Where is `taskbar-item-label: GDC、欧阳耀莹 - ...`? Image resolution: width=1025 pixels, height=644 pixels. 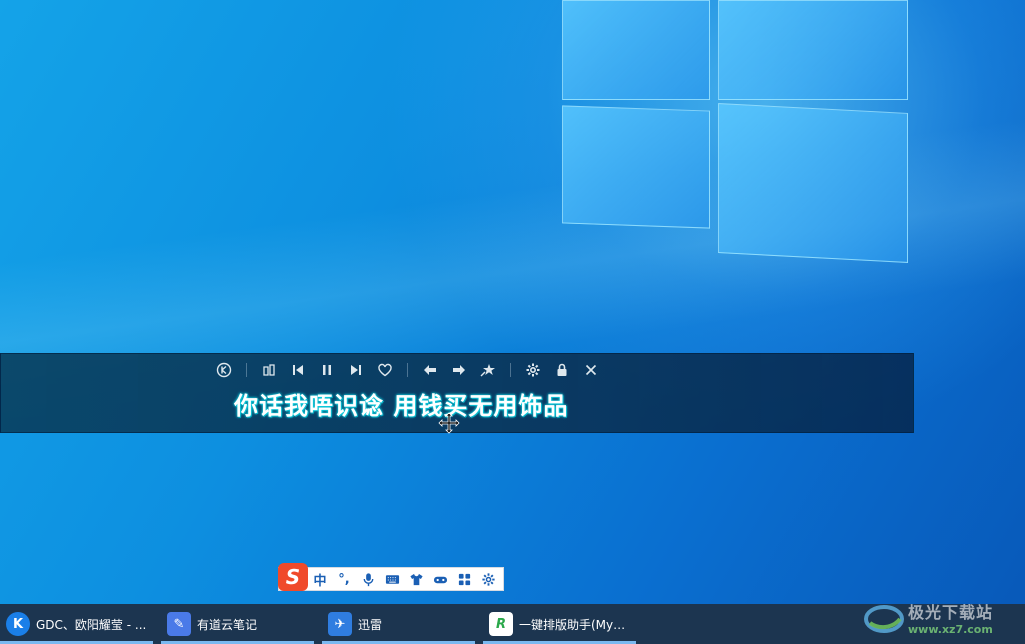
taskbar-item-label: GDC、欧阳耀莹 - ... is located at coordinates (91, 624).